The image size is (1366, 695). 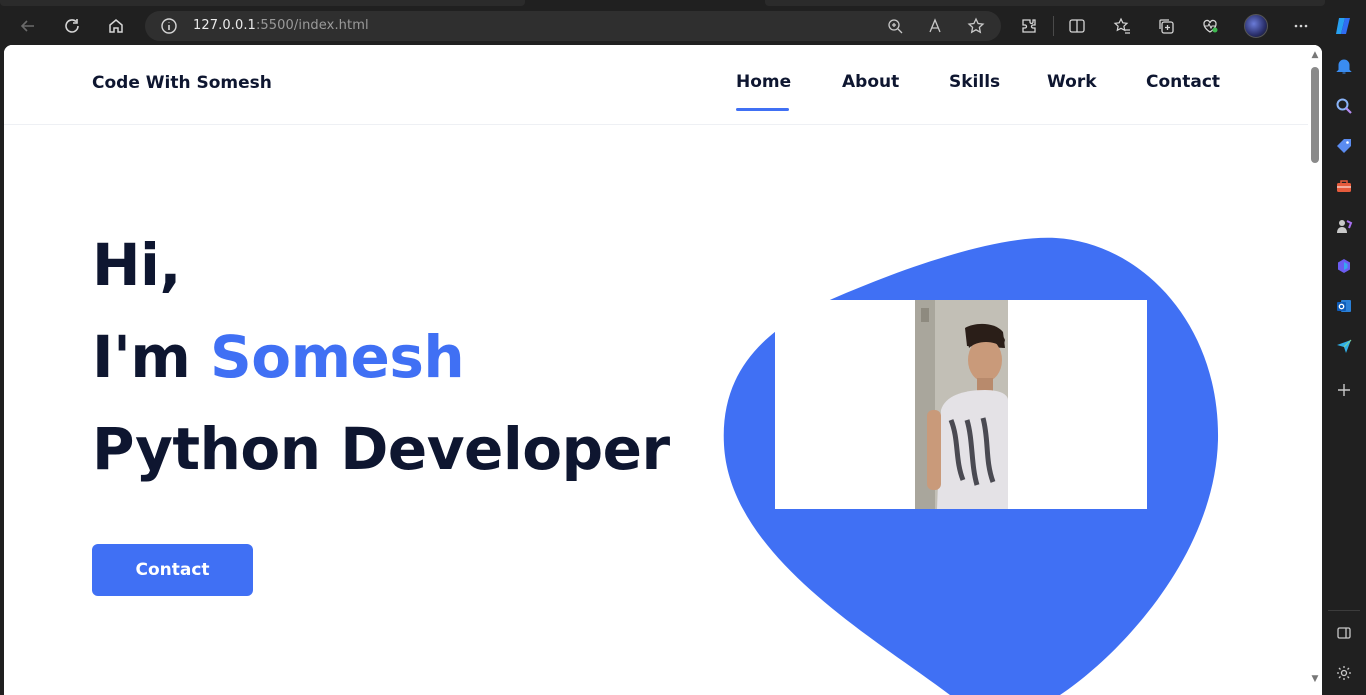 I want to click on profile-avatar, so click(x=1256, y=26).